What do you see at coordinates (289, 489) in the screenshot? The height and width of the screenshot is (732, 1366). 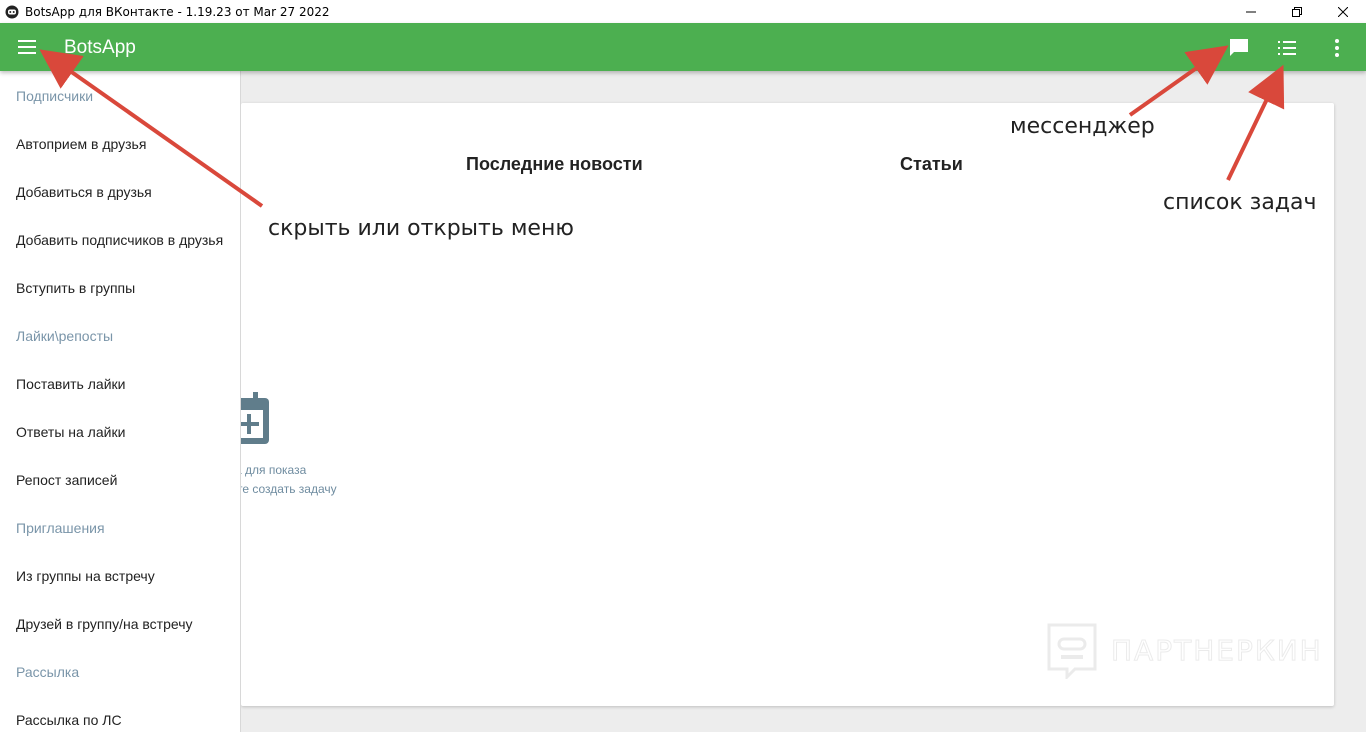 I see `empty-state-line-2: те создать задачу` at bounding box center [289, 489].